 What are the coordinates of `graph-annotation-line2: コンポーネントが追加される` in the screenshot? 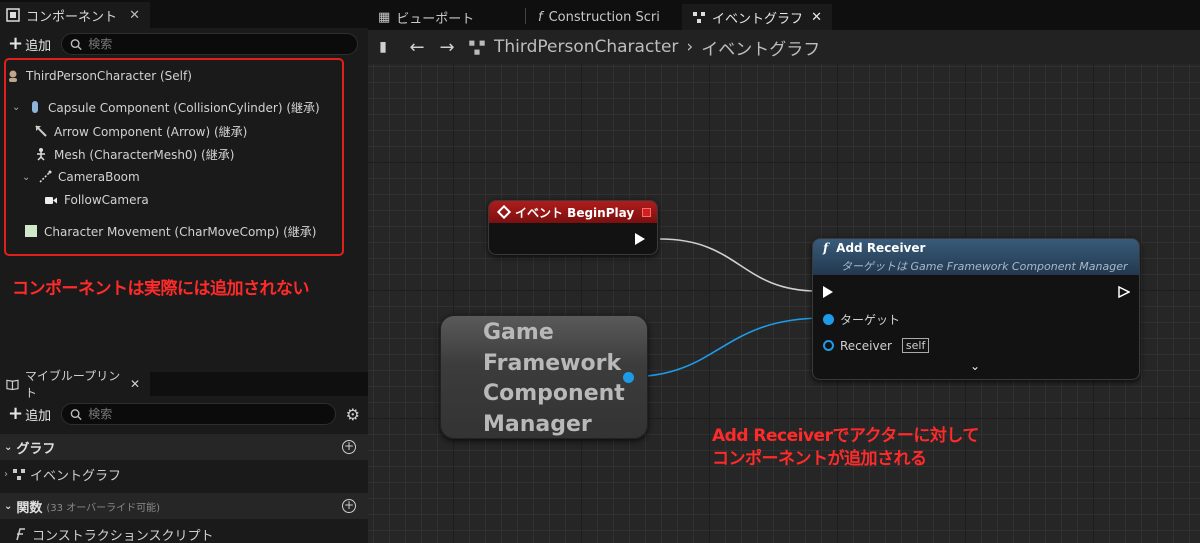 It's located at (819, 459).